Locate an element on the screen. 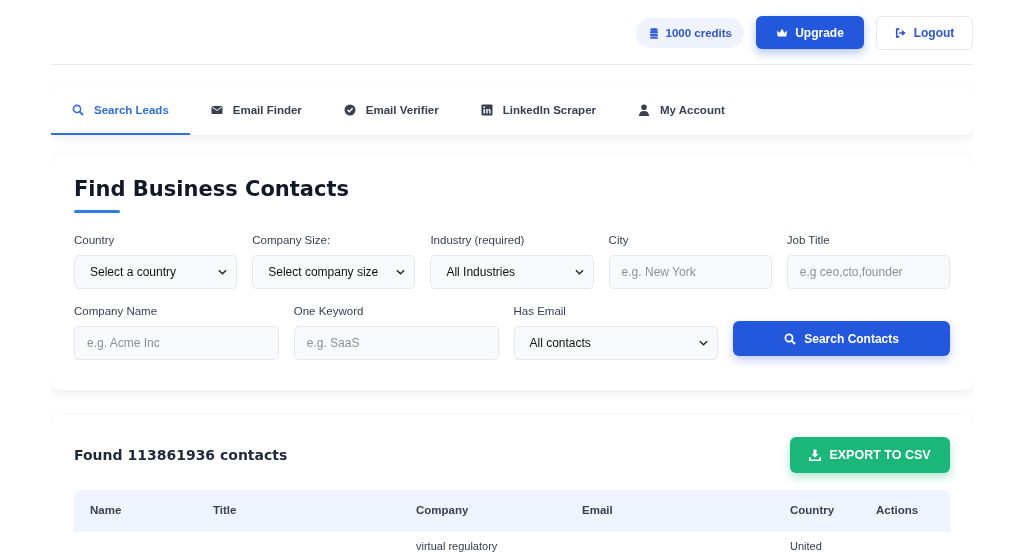  text-input: e.g. New York is located at coordinates (690, 272).